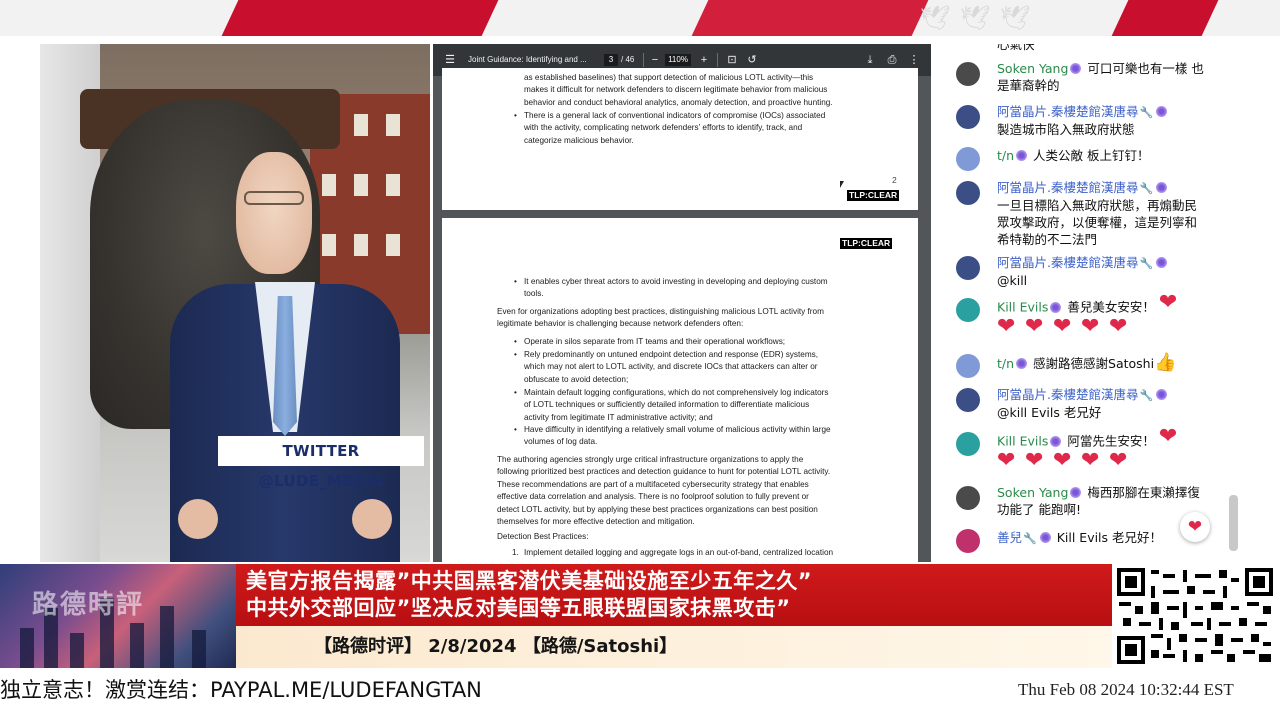 The image size is (1280, 720). What do you see at coordinates (1012, 280) in the screenshot?
I see `chat-text: @kill` at bounding box center [1012, 280].